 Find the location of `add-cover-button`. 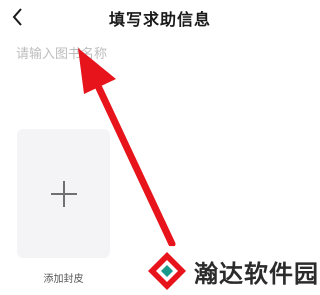

add-cover-button is located at coordinates (63, 193).